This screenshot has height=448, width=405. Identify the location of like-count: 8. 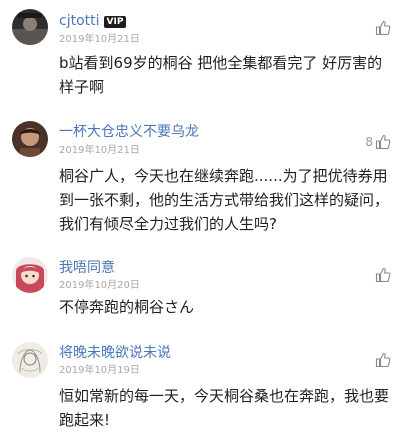
(369, 142).